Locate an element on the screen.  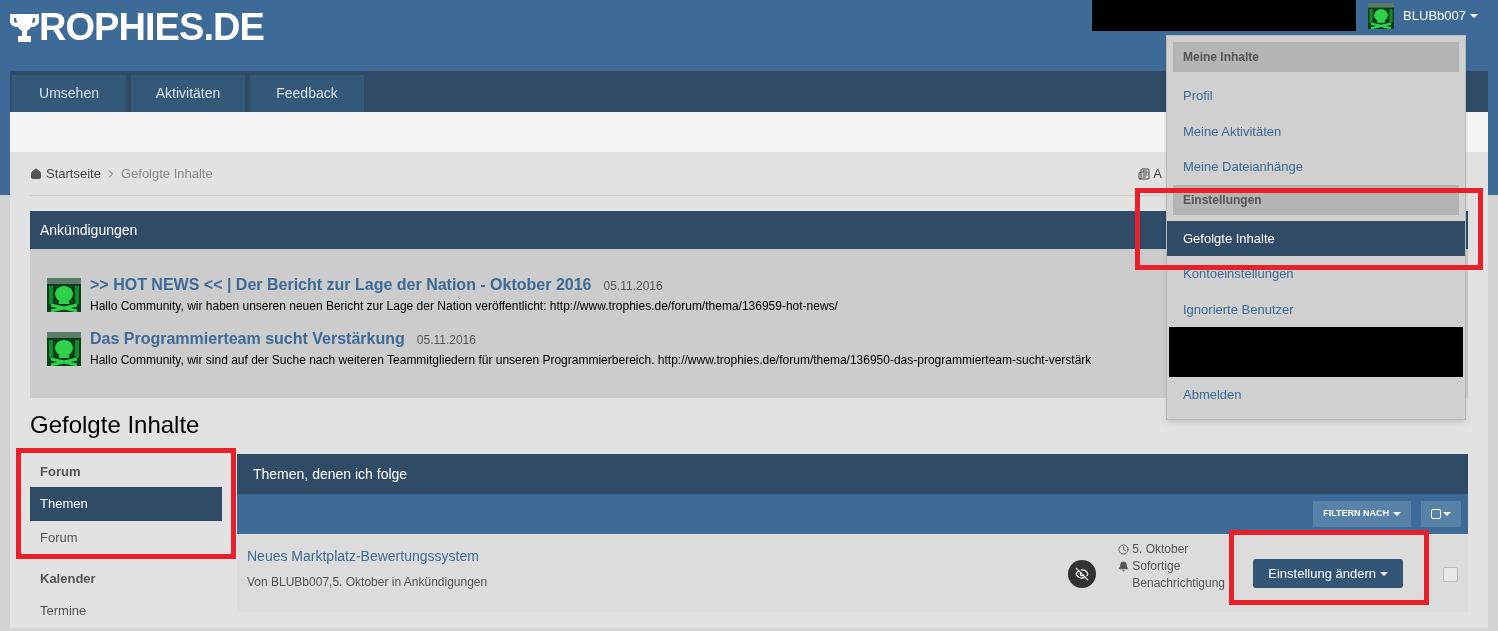
row-checkbox is located at coordinates (1450, 574).